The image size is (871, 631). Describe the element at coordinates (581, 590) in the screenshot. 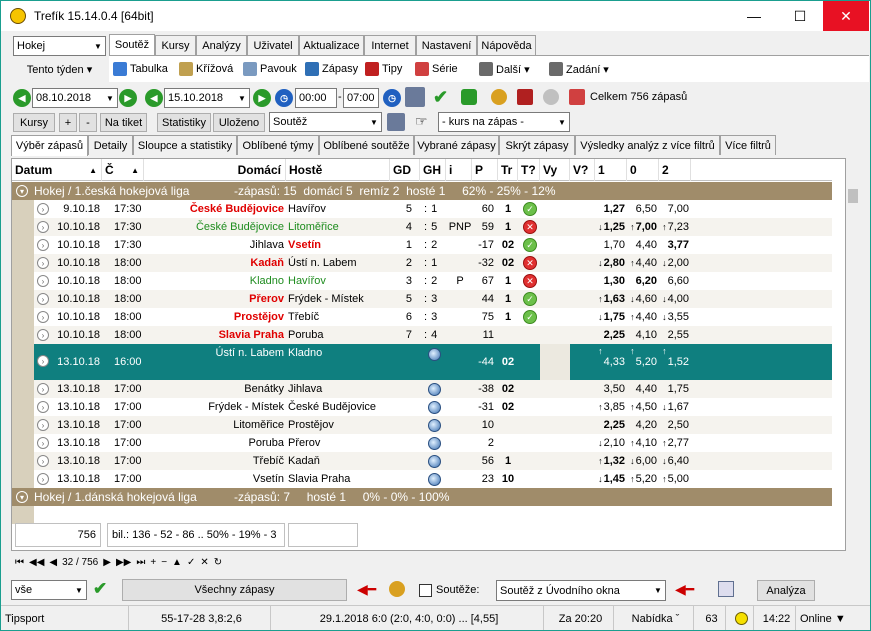

I see `soutez-z-select: Soutěž z Úvodního okna ▼` at that location.